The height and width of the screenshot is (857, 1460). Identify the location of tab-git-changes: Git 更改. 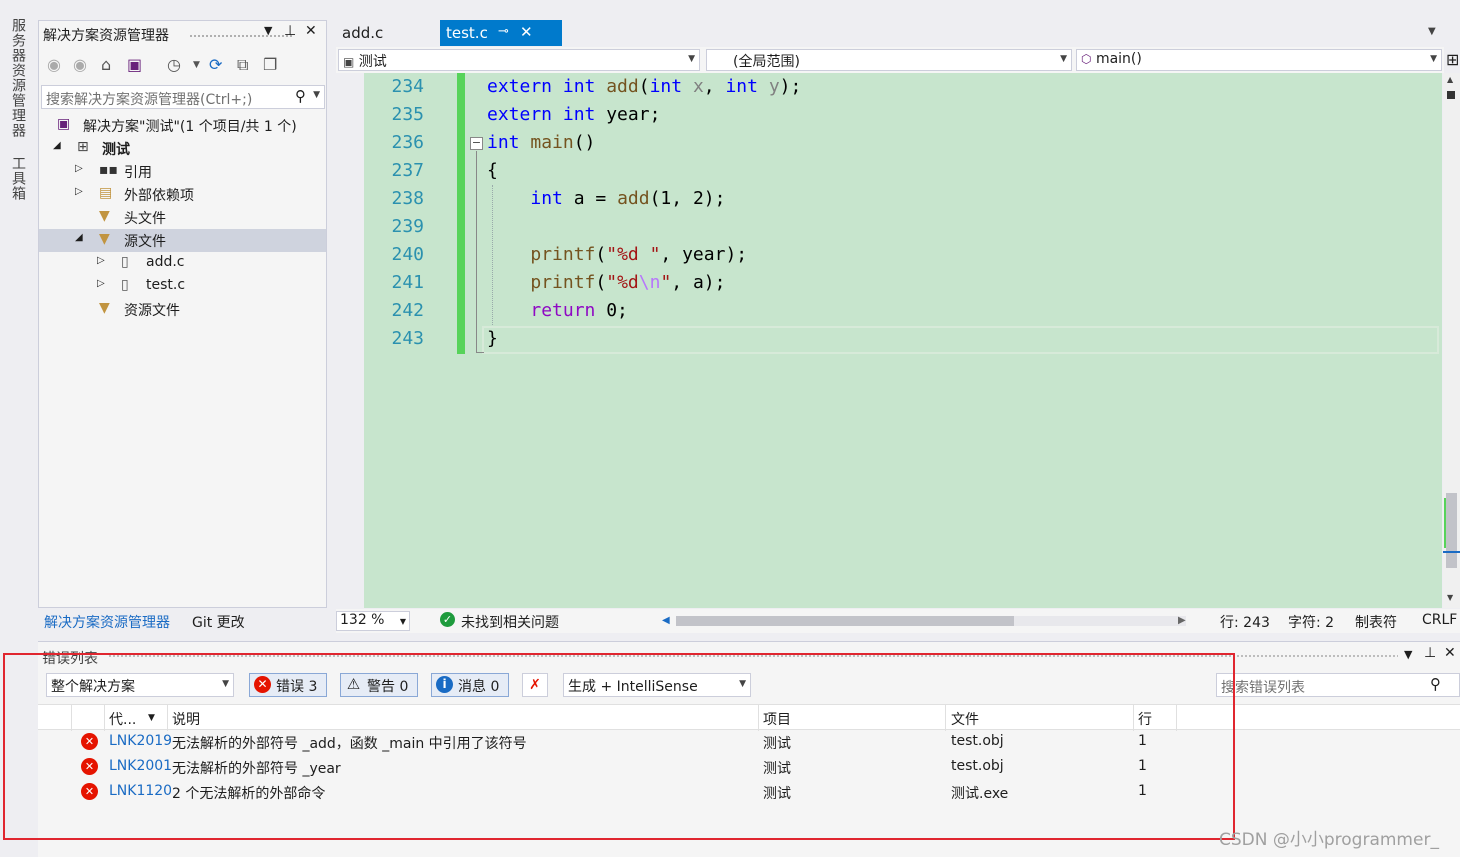
(218, 622).